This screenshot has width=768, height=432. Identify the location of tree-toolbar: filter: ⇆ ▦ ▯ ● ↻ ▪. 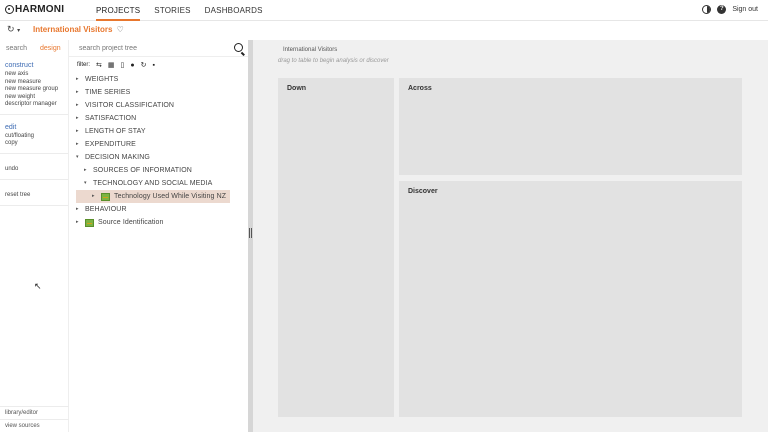
(158, 65).